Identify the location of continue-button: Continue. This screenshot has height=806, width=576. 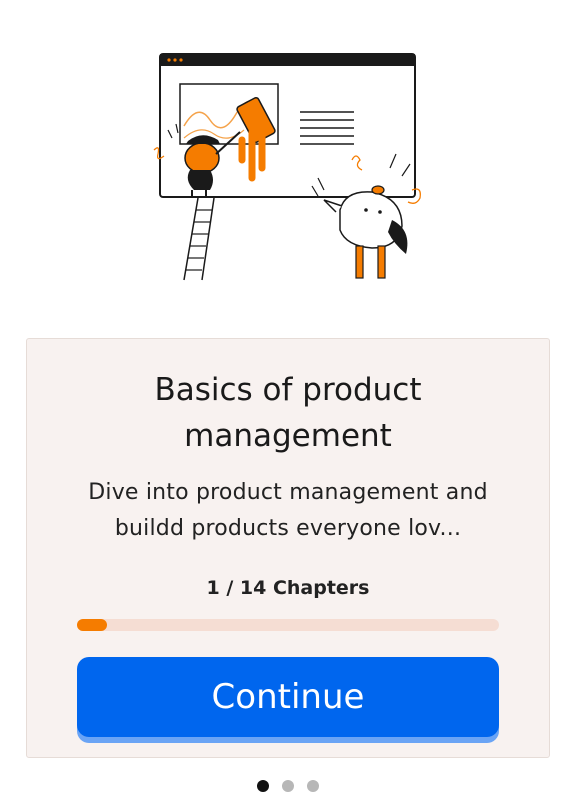
(288, 697).